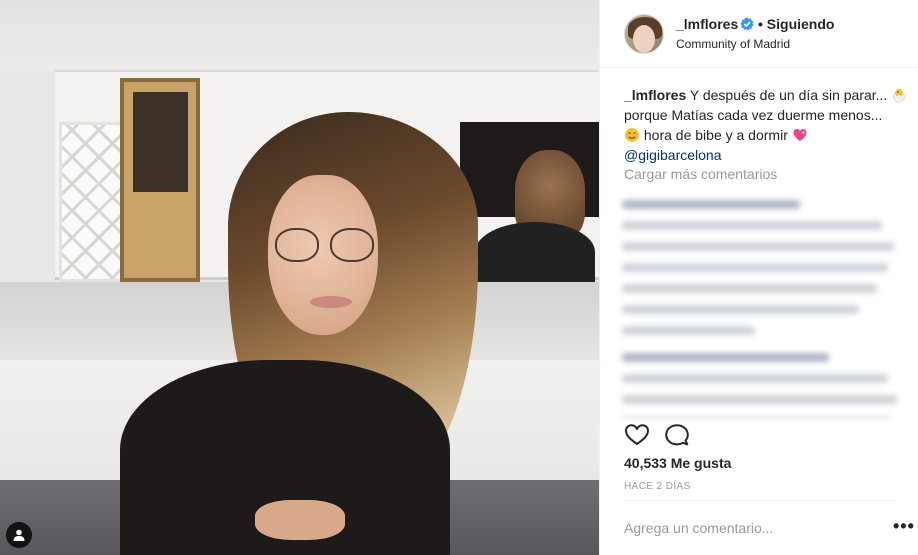 The image size is (918, 555). Describe the element at coordinates (637, 435) in the screenshot. I see `heart-icon` at that location.